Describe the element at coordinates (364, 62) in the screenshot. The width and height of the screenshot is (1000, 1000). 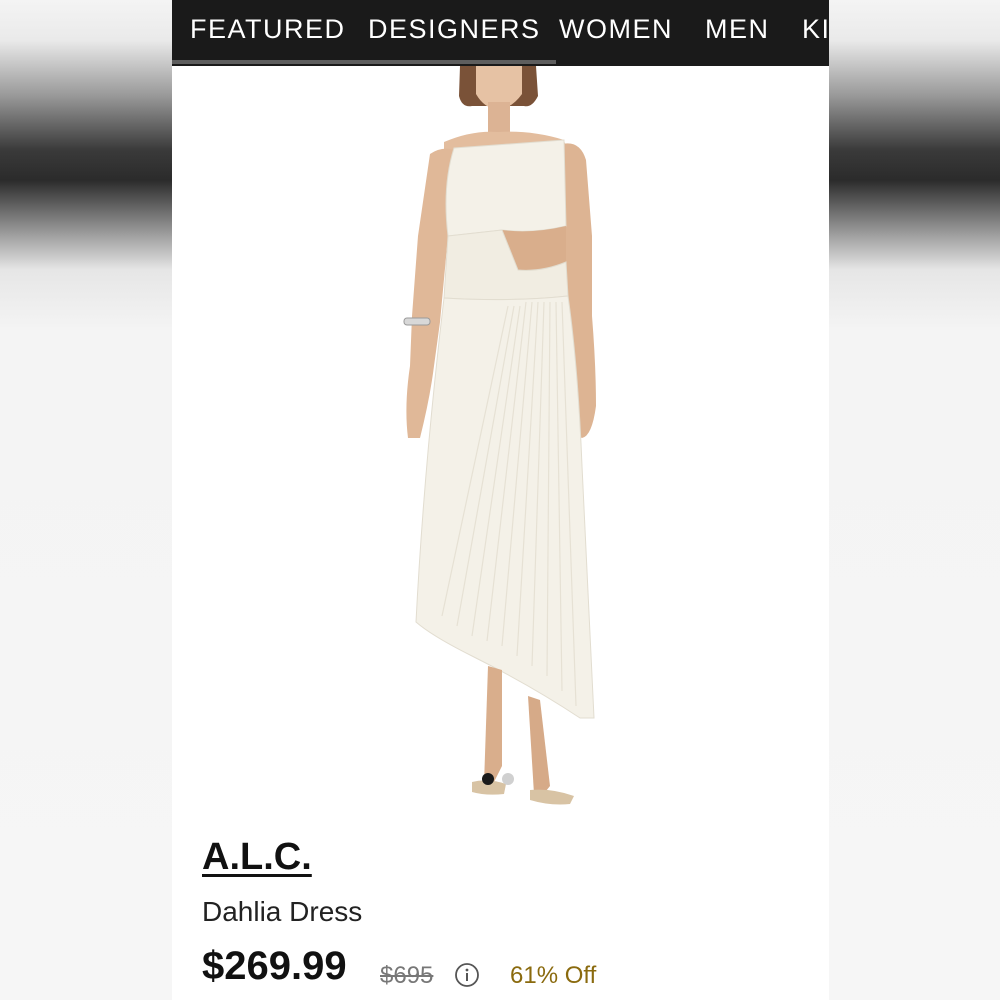
I see `nav-scrollbar` at that location.